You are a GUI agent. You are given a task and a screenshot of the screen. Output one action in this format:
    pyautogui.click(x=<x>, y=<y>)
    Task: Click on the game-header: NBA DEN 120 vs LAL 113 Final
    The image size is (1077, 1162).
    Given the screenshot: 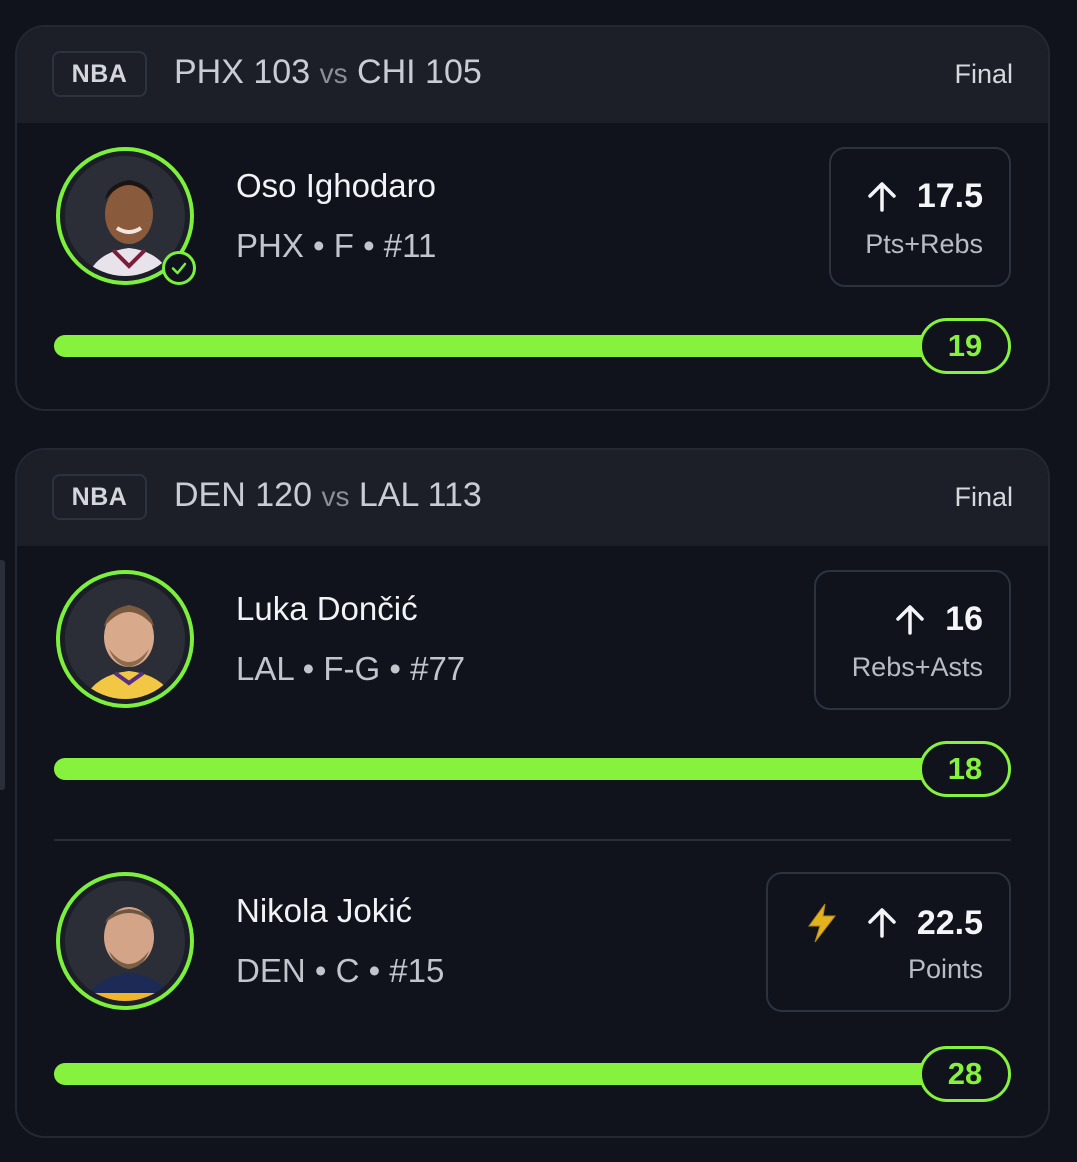 What is the action you would take?
    pyautogui.click(x=532, y=498)
    